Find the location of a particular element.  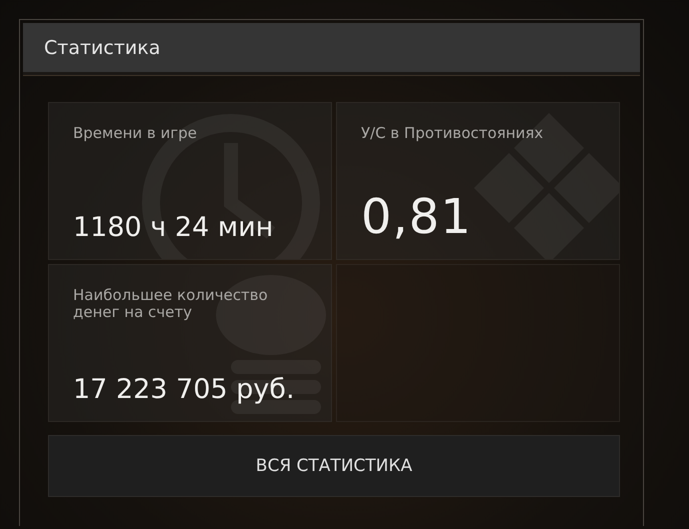

panel-title: Статистика is located at coordinates (102, 47).